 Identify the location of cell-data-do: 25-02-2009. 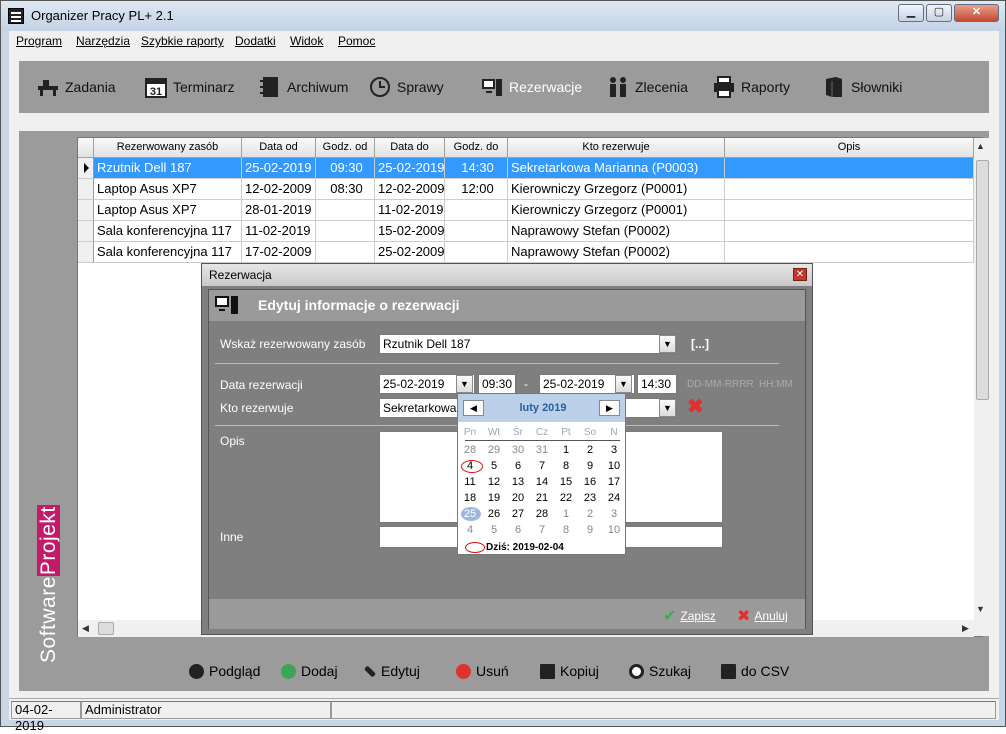
(410, 252).